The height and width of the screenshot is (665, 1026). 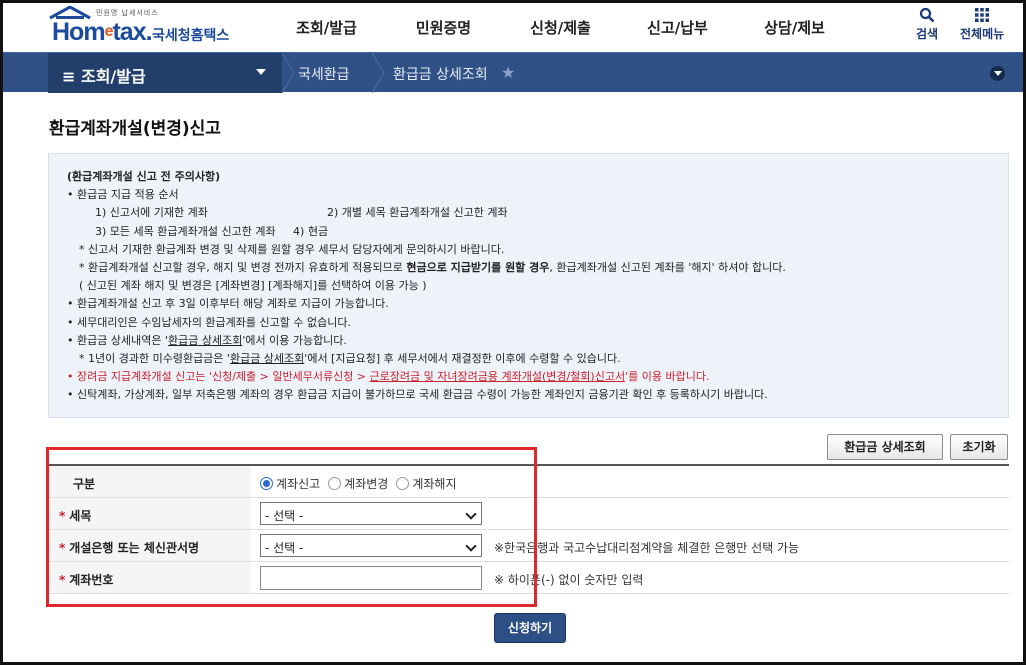 I want to click on type-label: 구분, so click(x=149, y=481).